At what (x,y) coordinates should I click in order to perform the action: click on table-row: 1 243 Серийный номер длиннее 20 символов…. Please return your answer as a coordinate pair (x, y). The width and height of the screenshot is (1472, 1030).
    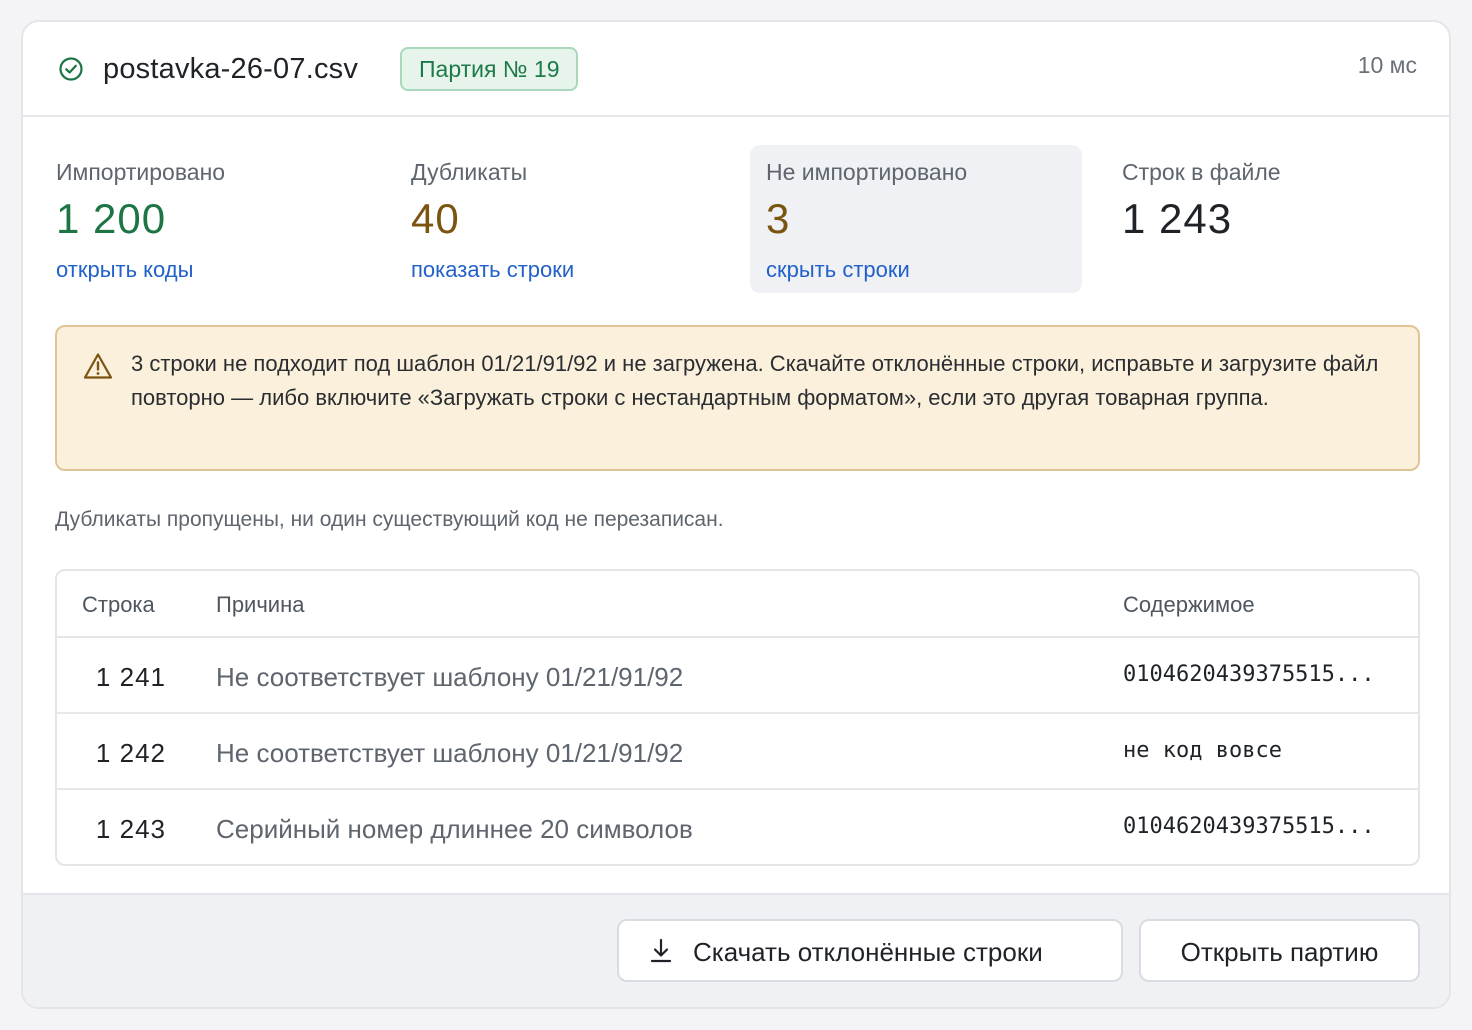
    Looking at the image, I should click on (737, 827).